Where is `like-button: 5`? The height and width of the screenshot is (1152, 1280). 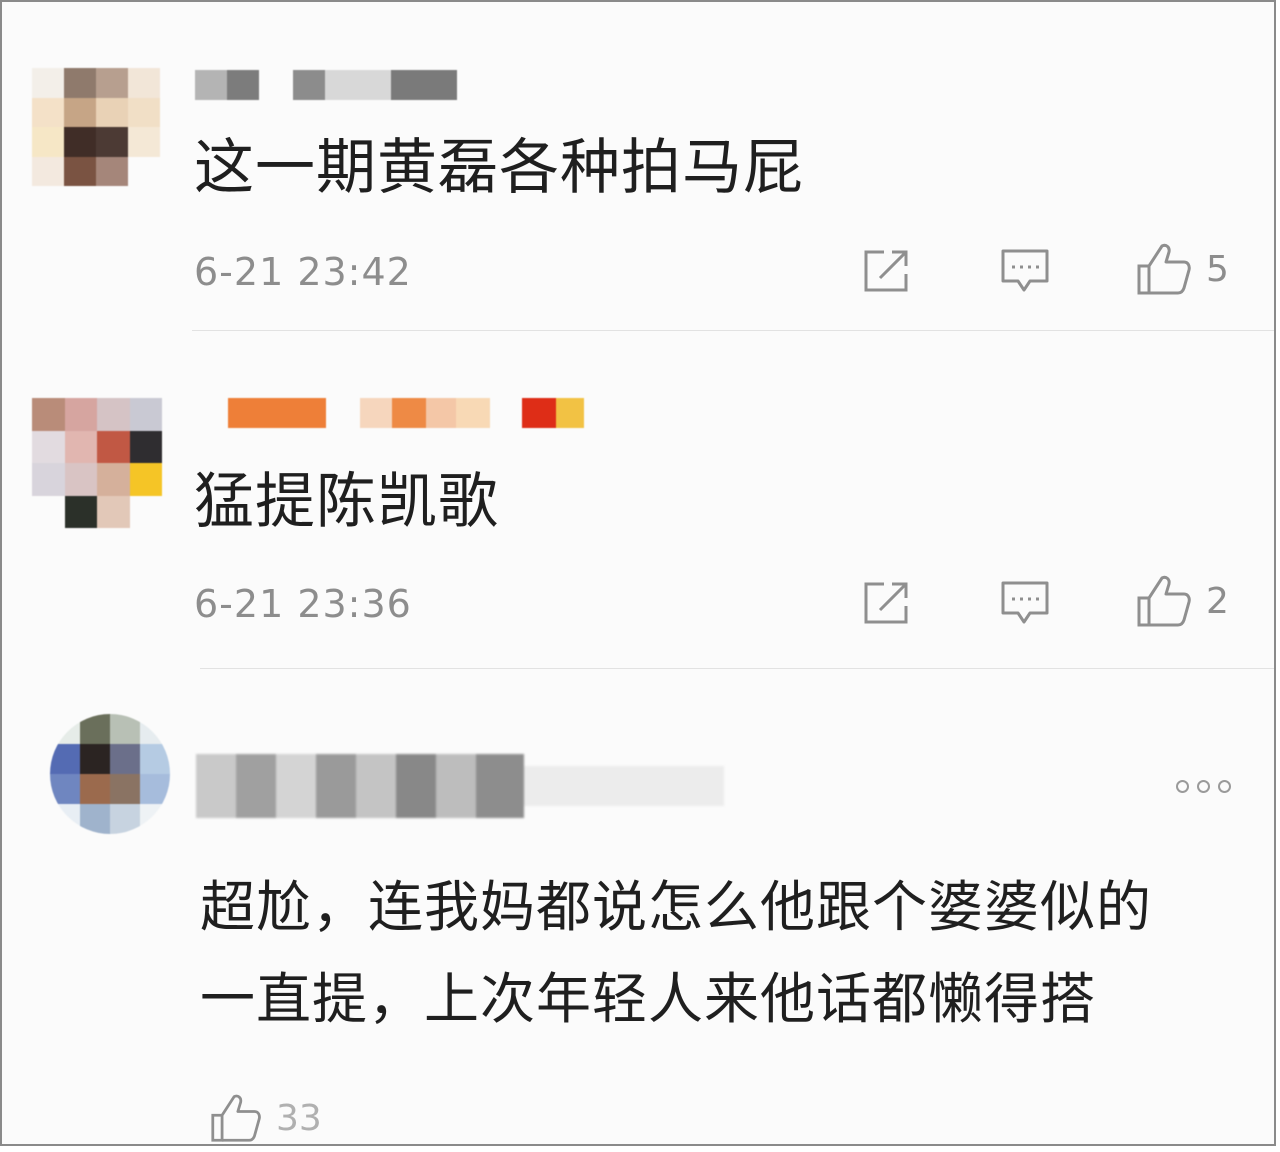
like-button: 5 is located at coordinates (1182, 269).